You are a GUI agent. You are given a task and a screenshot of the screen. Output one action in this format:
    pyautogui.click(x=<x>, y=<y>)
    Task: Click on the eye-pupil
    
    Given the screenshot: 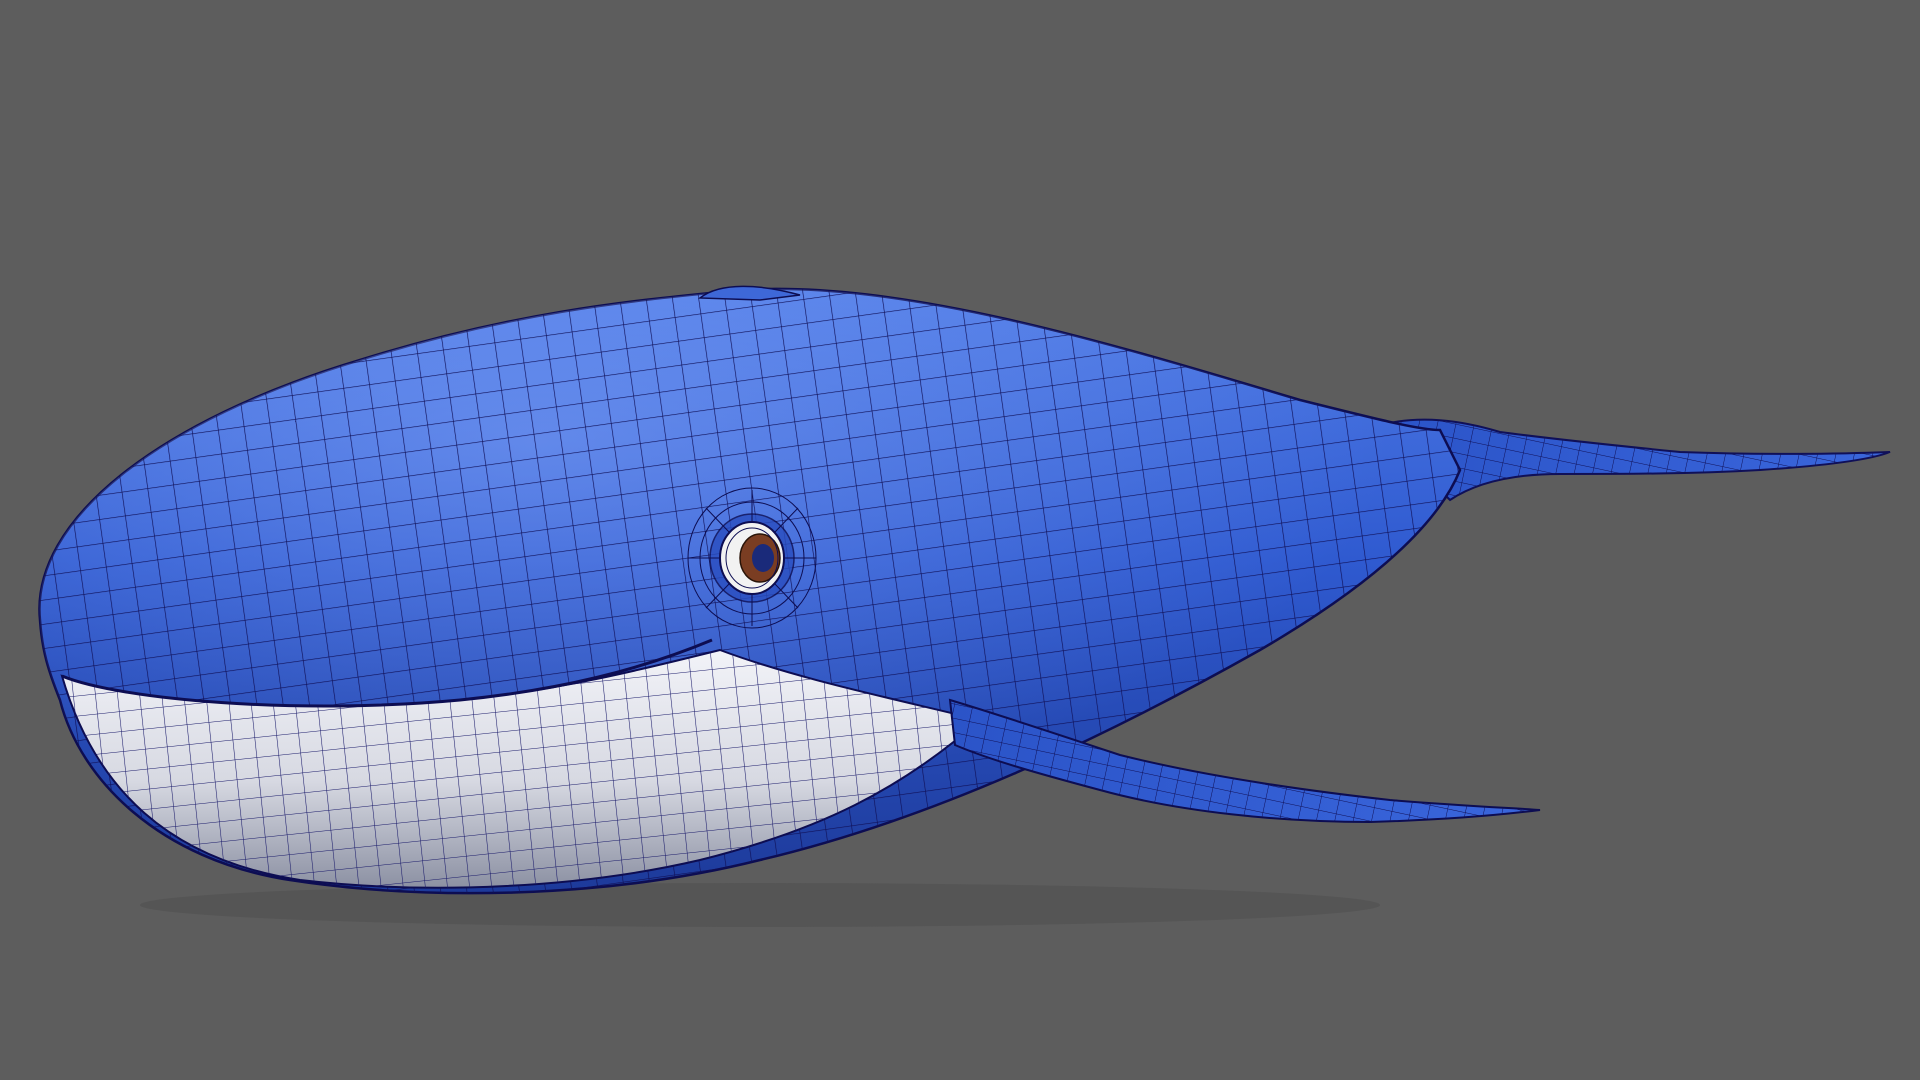 What is the action you would take?
    pyautogui.click(x=763, y=558)
    